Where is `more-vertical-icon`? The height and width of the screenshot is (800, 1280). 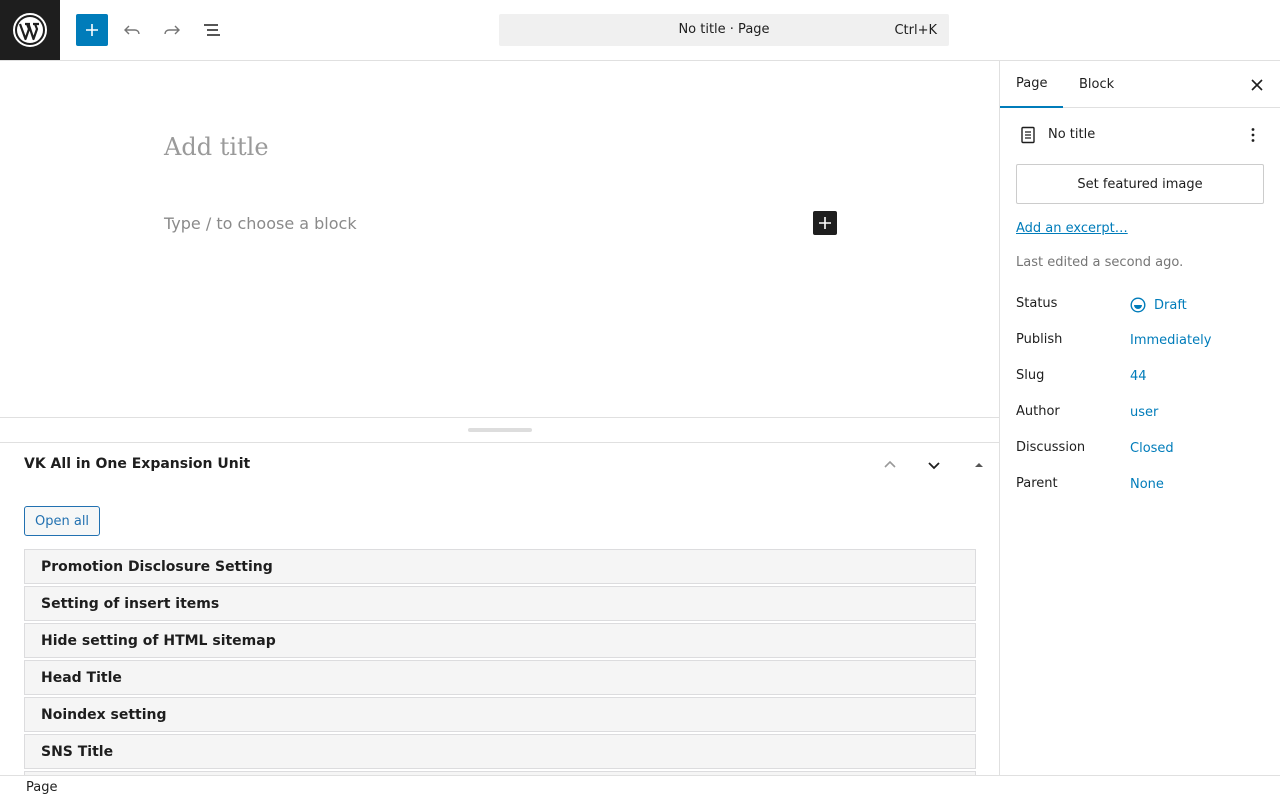 more-vertical-icon is located at coordinates (1253, 135).